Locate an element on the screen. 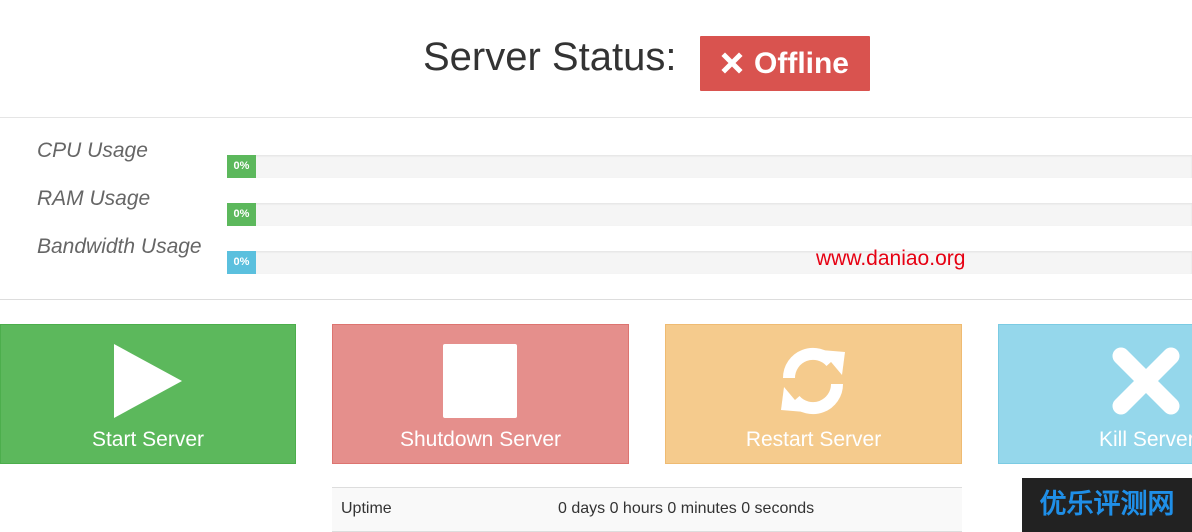 Image resolution: width=1192 pixels, height=532 pixels. restart-server-button: Restart Server is located at coordinates (813, 394).